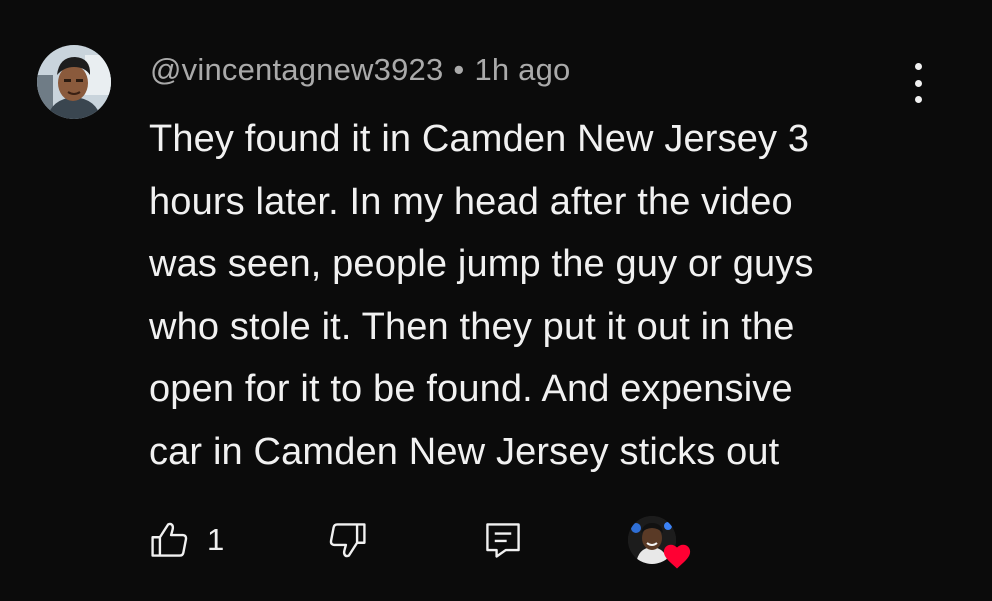  I want to click on comment-line: hours later. In my head after the video, so click(471, 201).